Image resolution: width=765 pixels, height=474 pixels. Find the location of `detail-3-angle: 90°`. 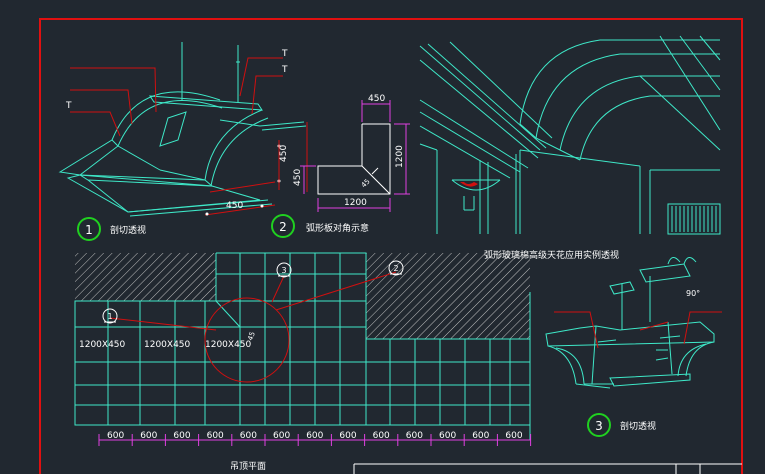

detail-3-angle: 90° is located at coordinates (693, 293).